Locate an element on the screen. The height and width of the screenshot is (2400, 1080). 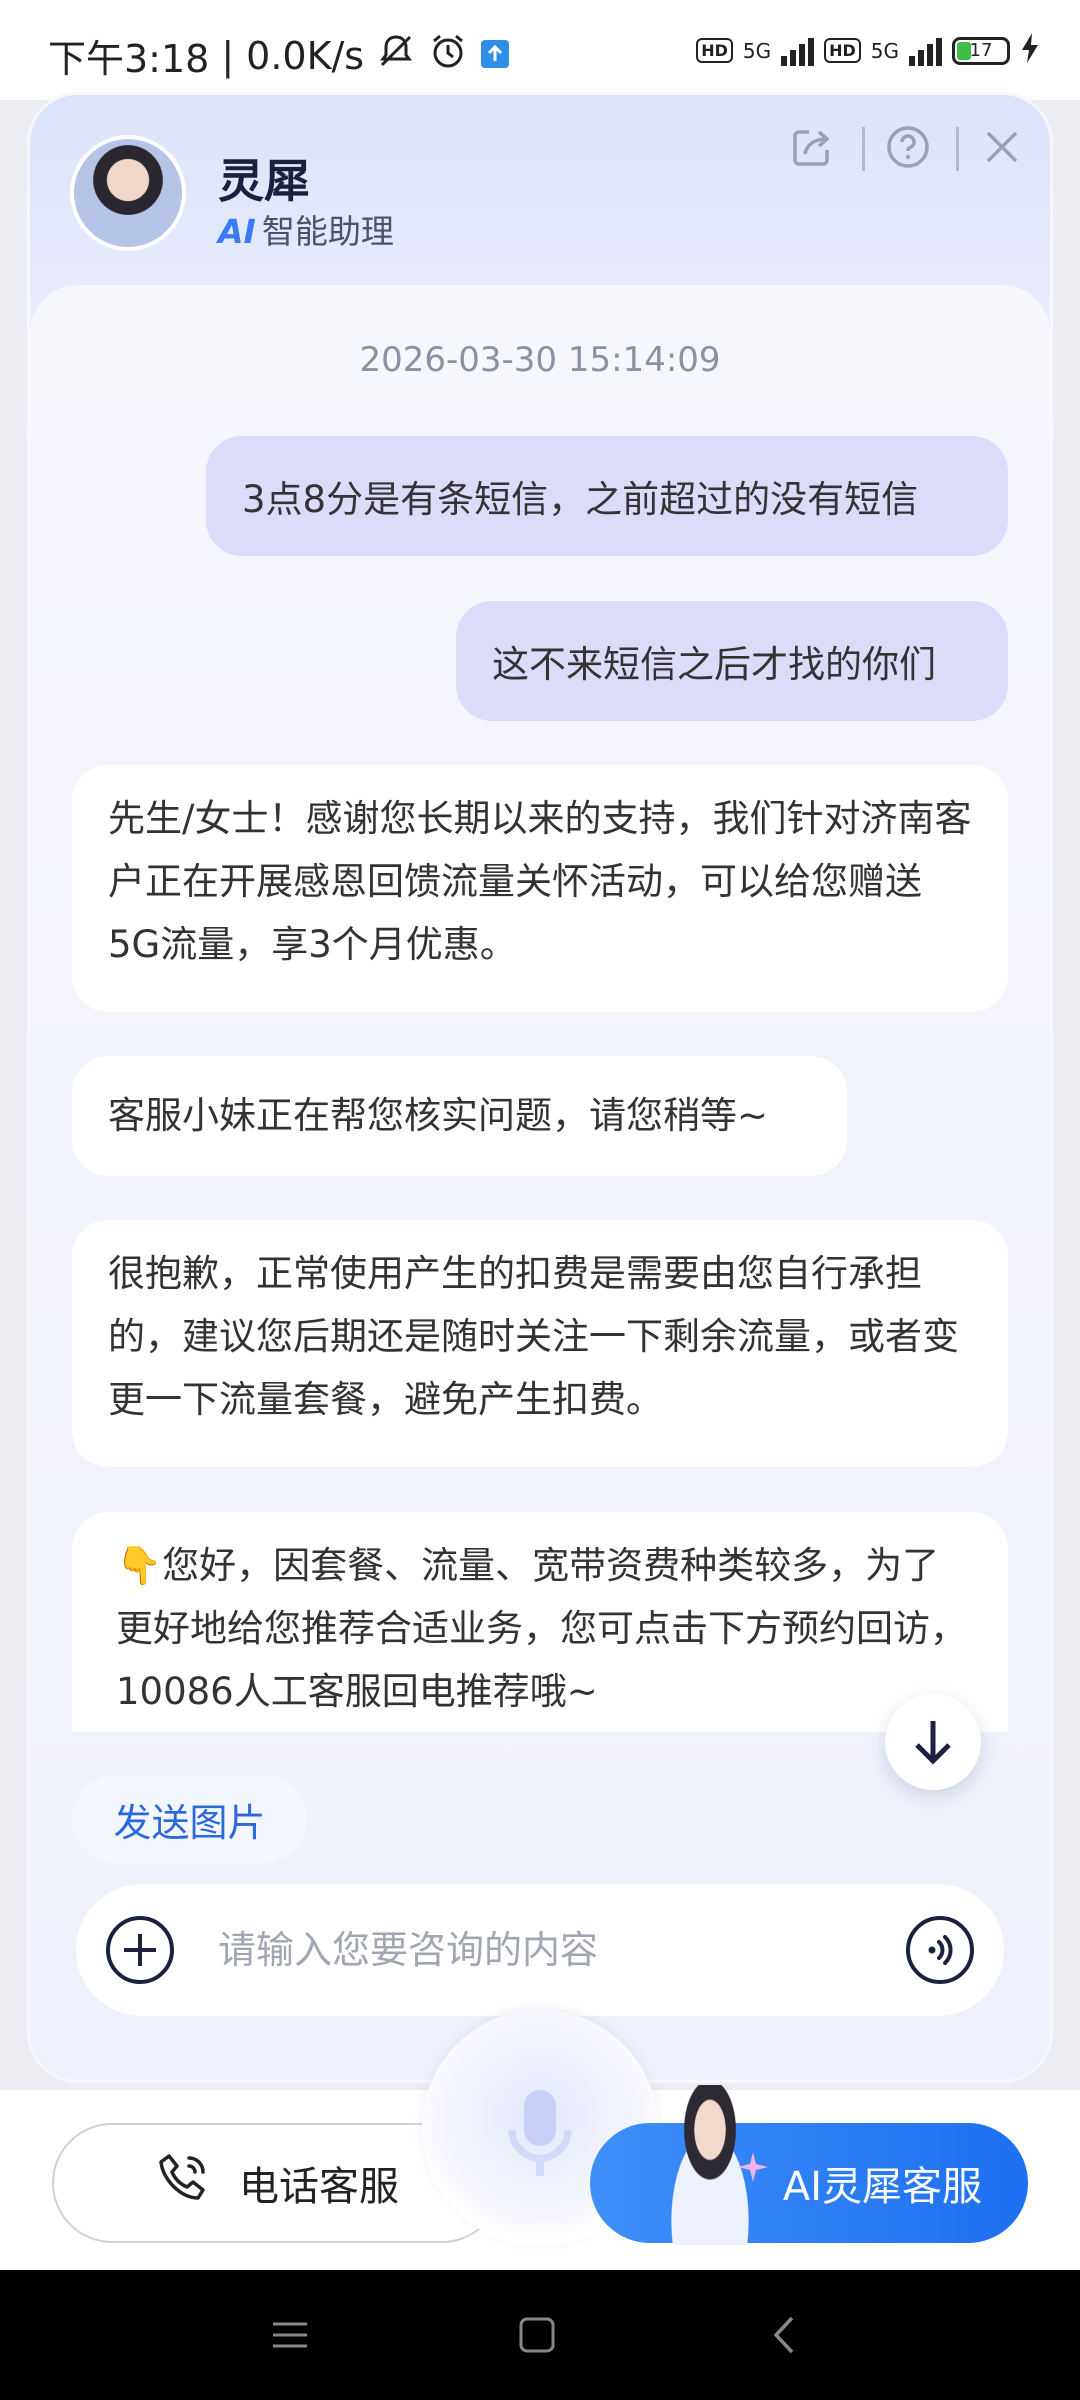
battery-level: 17 is located at coordinates (981, 50).